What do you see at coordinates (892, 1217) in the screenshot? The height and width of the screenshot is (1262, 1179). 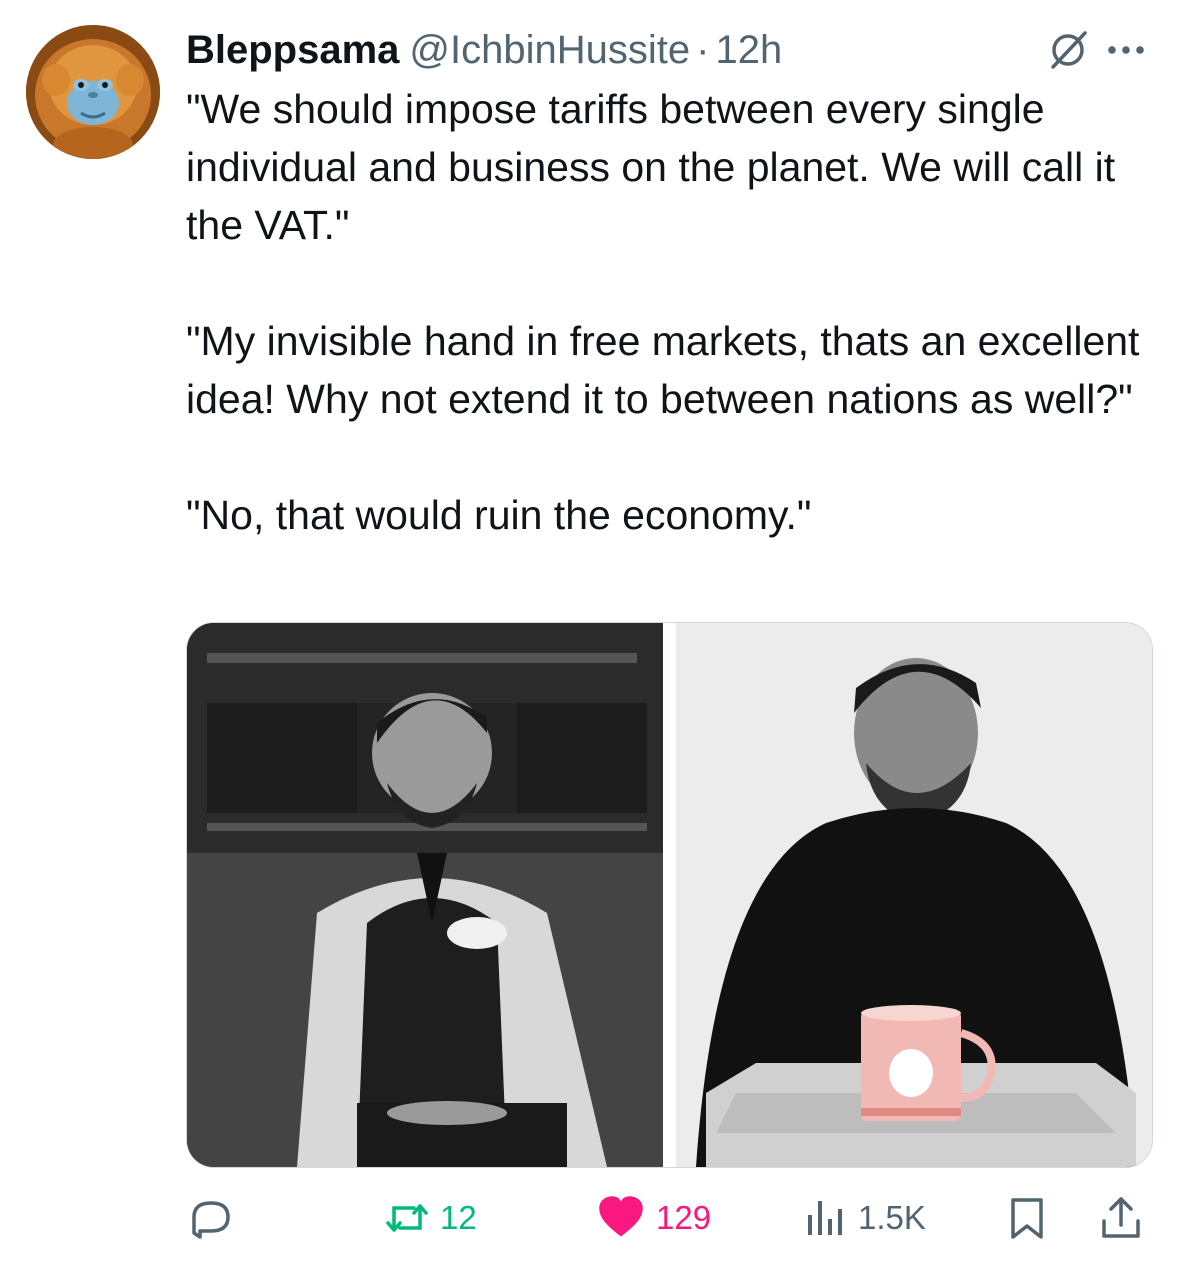 I see `views-count: 1.5K` at bounding box center [892, 1217].